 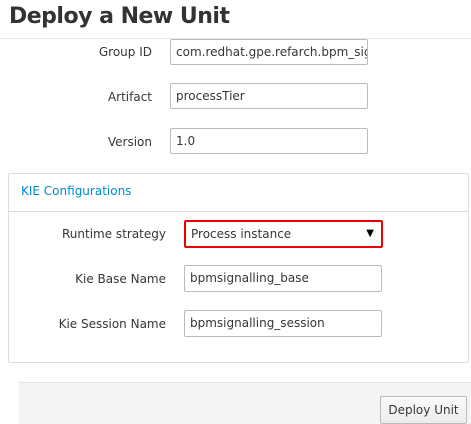 I want to click on artifact-input: processTier, so click(x=269, y=96).